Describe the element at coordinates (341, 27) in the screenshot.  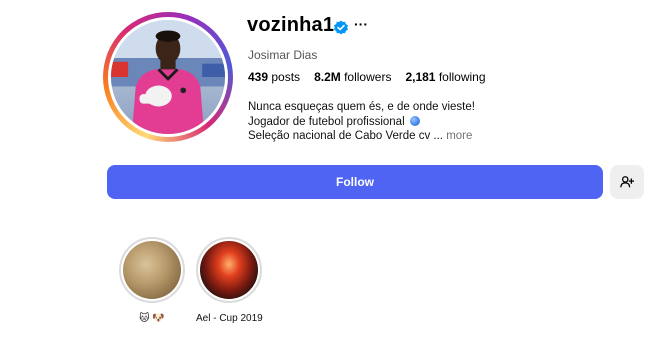
I see `verified-badge-icon` at that location.